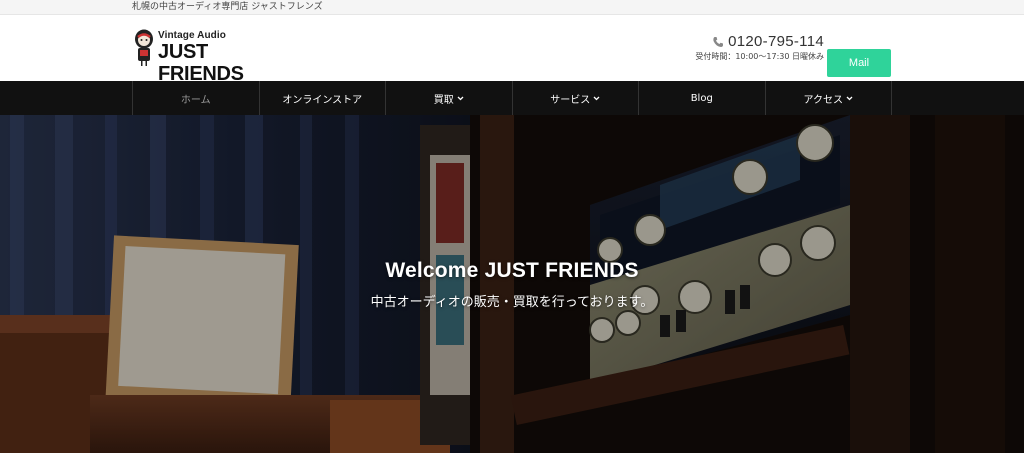 Image resolution: width=1024 pixels, height=453 pixels. I want to click on nav-label: Blog, so click(701, 98).